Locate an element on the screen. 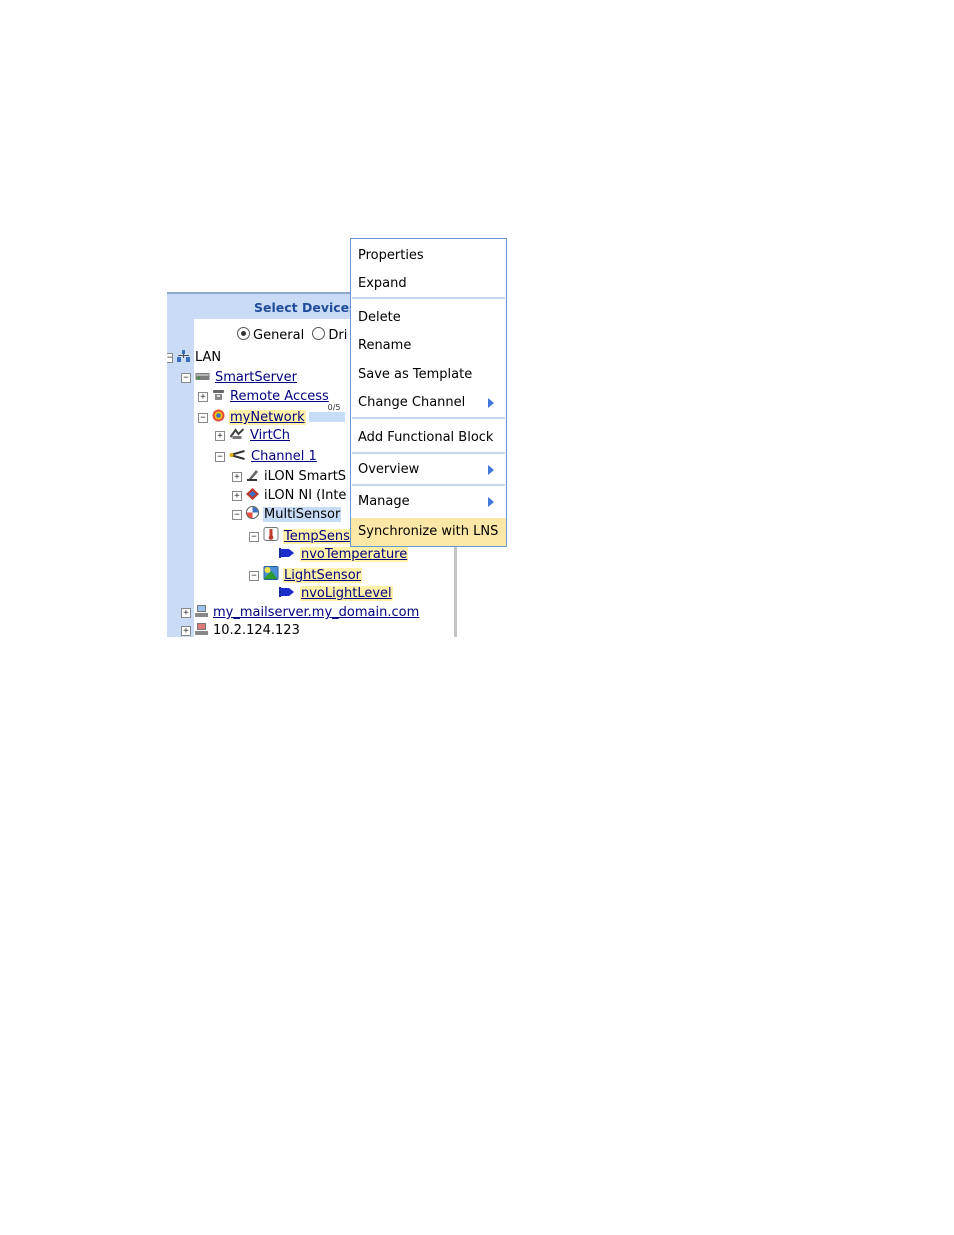  tree-label: nvoTemperature is located at coordinates (354, 554).